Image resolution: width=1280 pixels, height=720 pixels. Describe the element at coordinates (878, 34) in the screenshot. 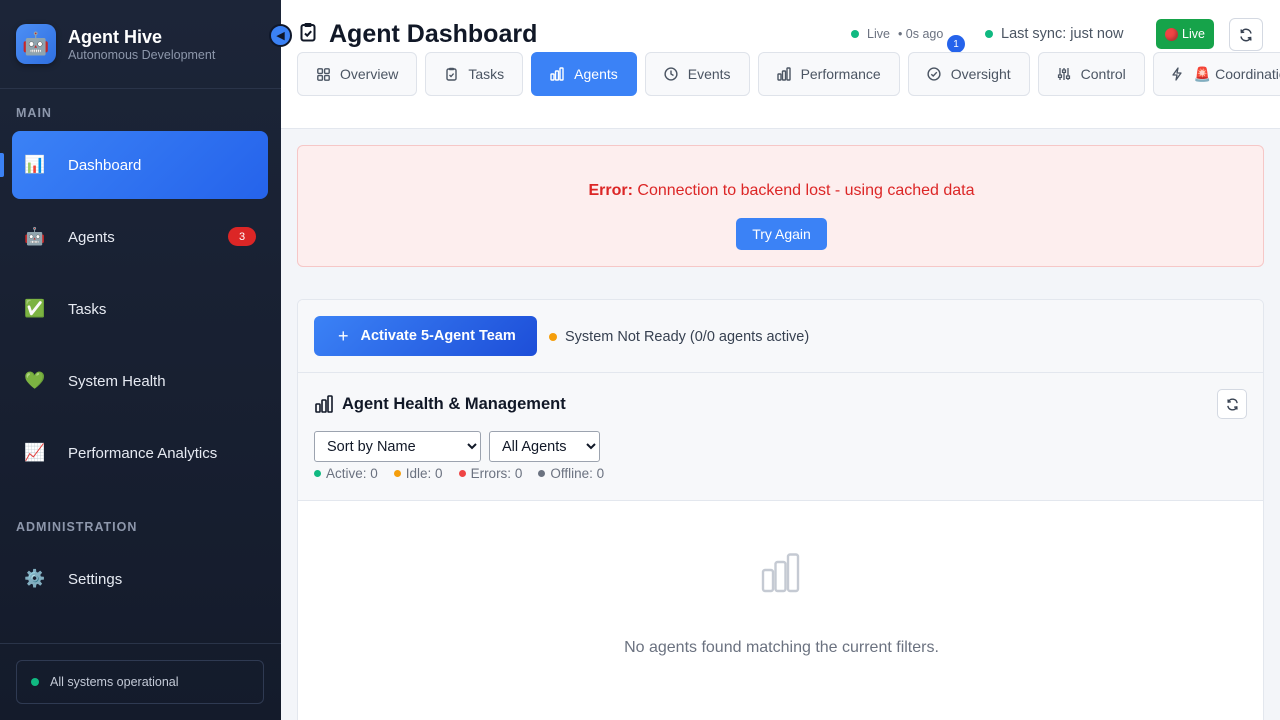

I see `live-label: Live` at that location.